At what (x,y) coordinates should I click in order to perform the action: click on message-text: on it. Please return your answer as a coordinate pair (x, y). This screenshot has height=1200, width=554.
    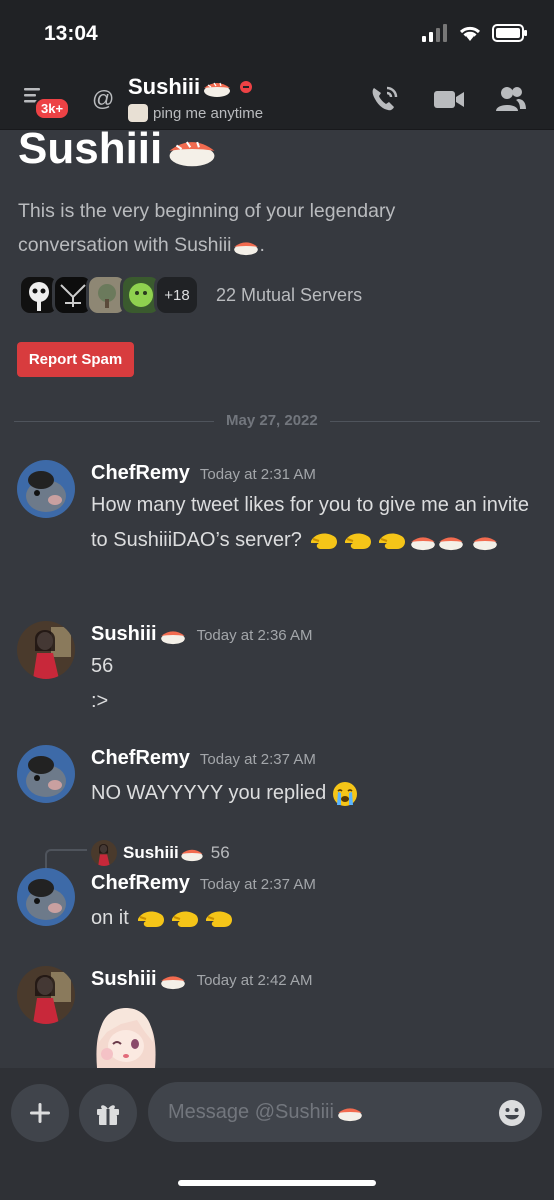
    Looking at the image, I should click on (110, 918).